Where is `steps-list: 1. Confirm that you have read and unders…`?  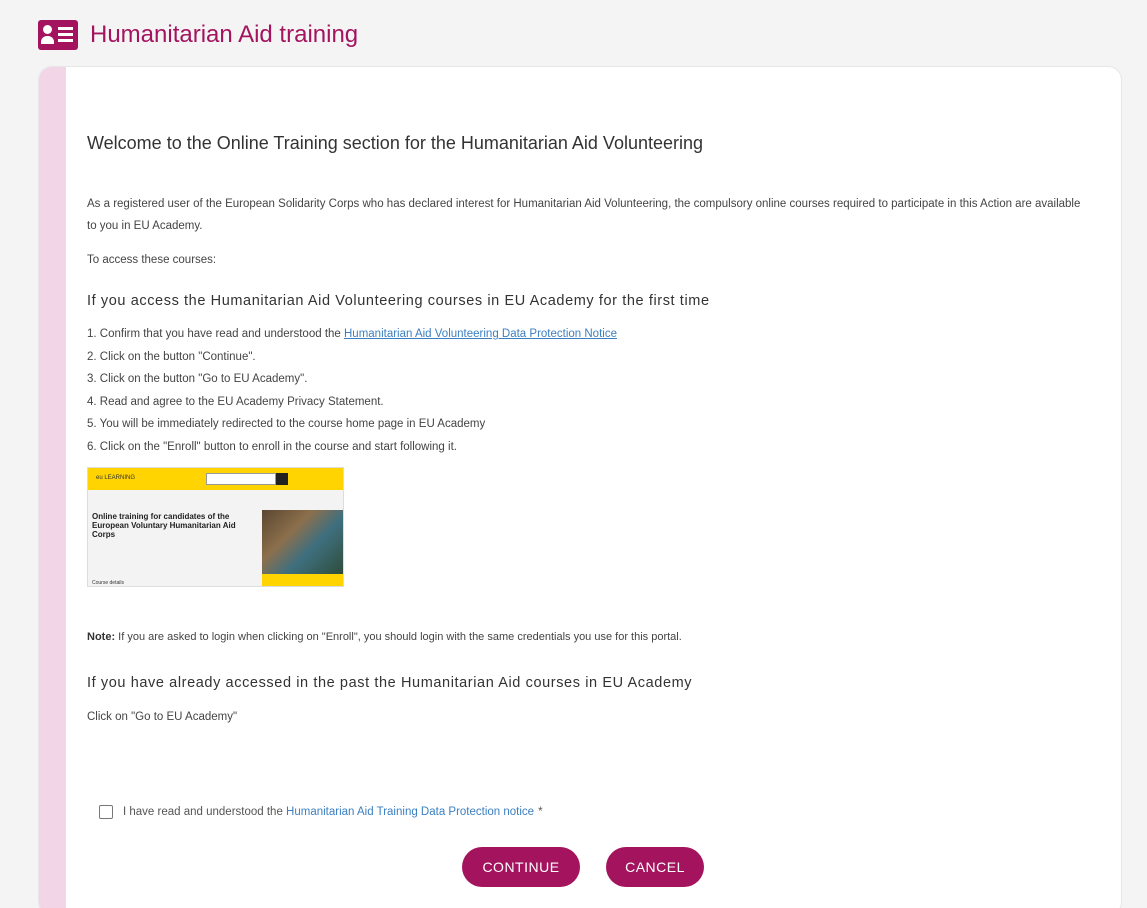
steps-list: 1. Confirm that you have read and unders… is located at coordinates (352, 390).